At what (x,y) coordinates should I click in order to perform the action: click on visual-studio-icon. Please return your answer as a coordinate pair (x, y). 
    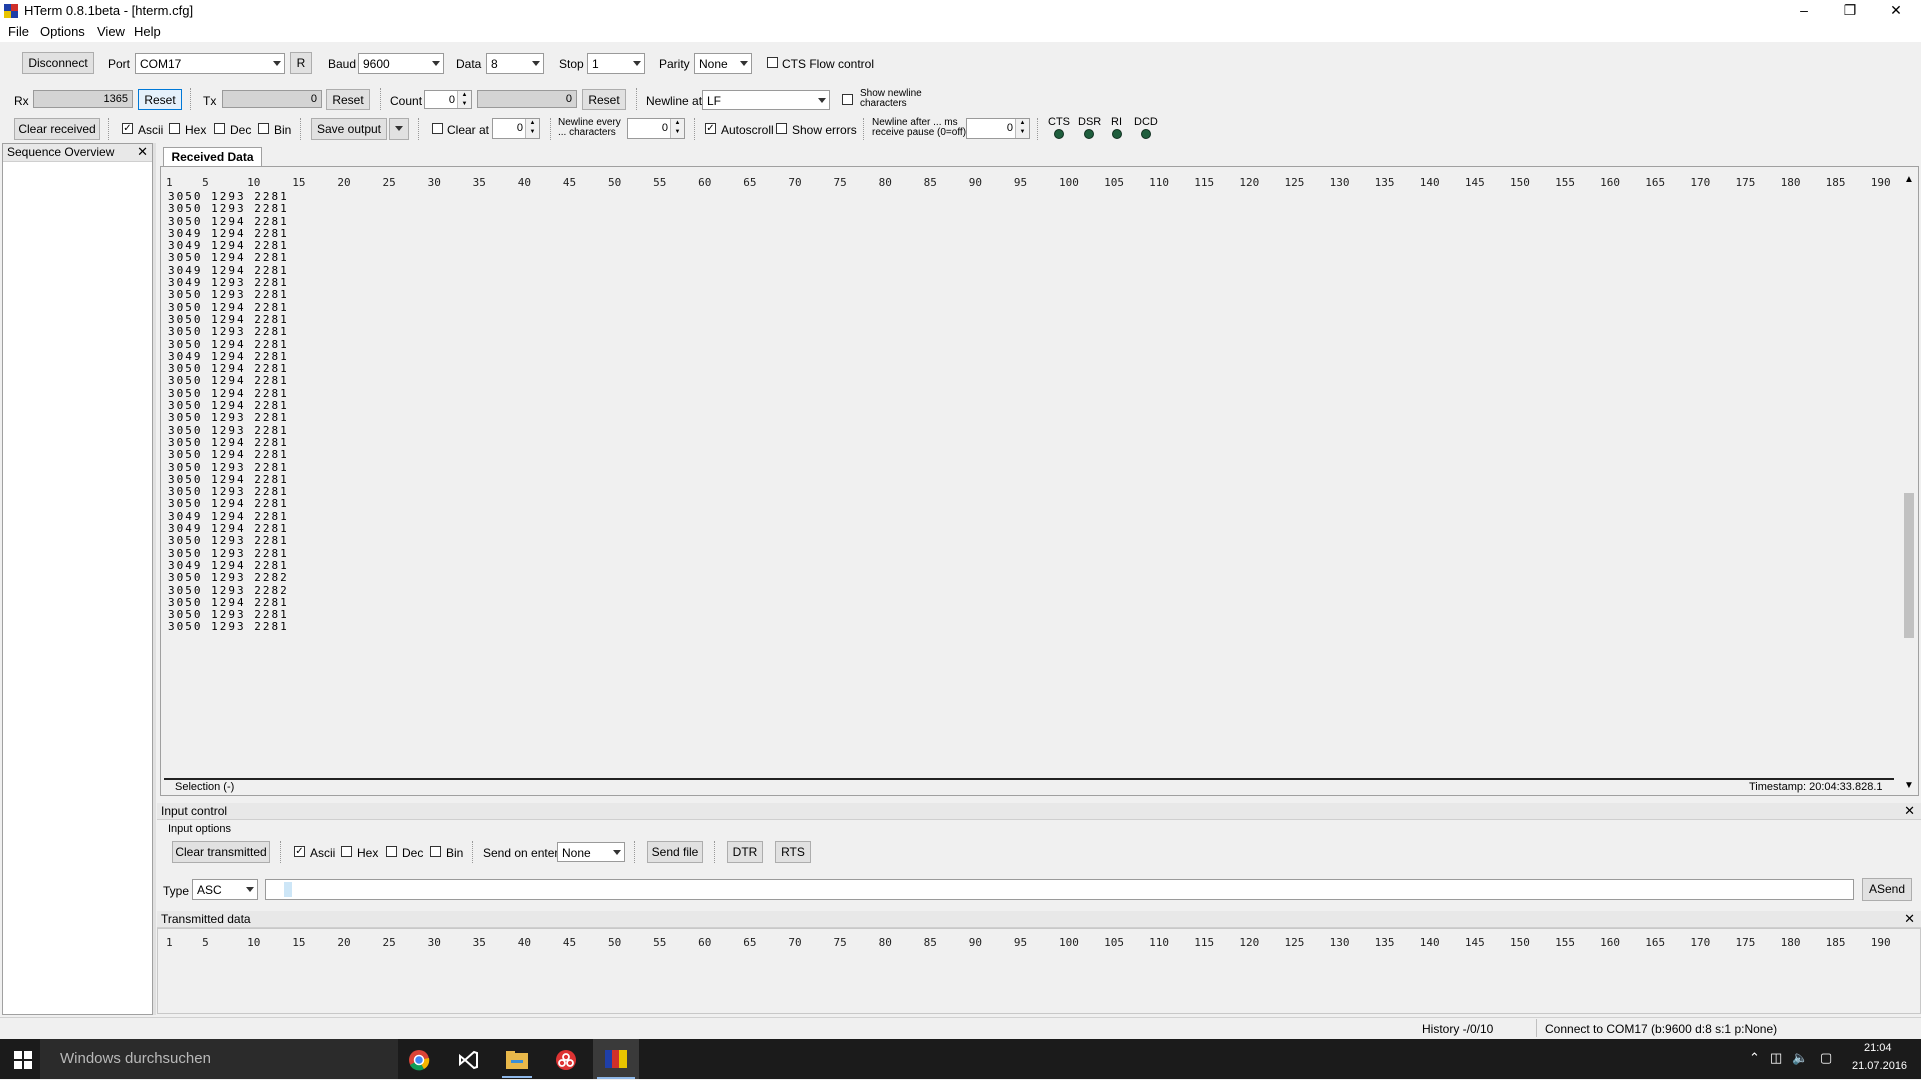
    Looking at the image, I should click on (468, 1060).